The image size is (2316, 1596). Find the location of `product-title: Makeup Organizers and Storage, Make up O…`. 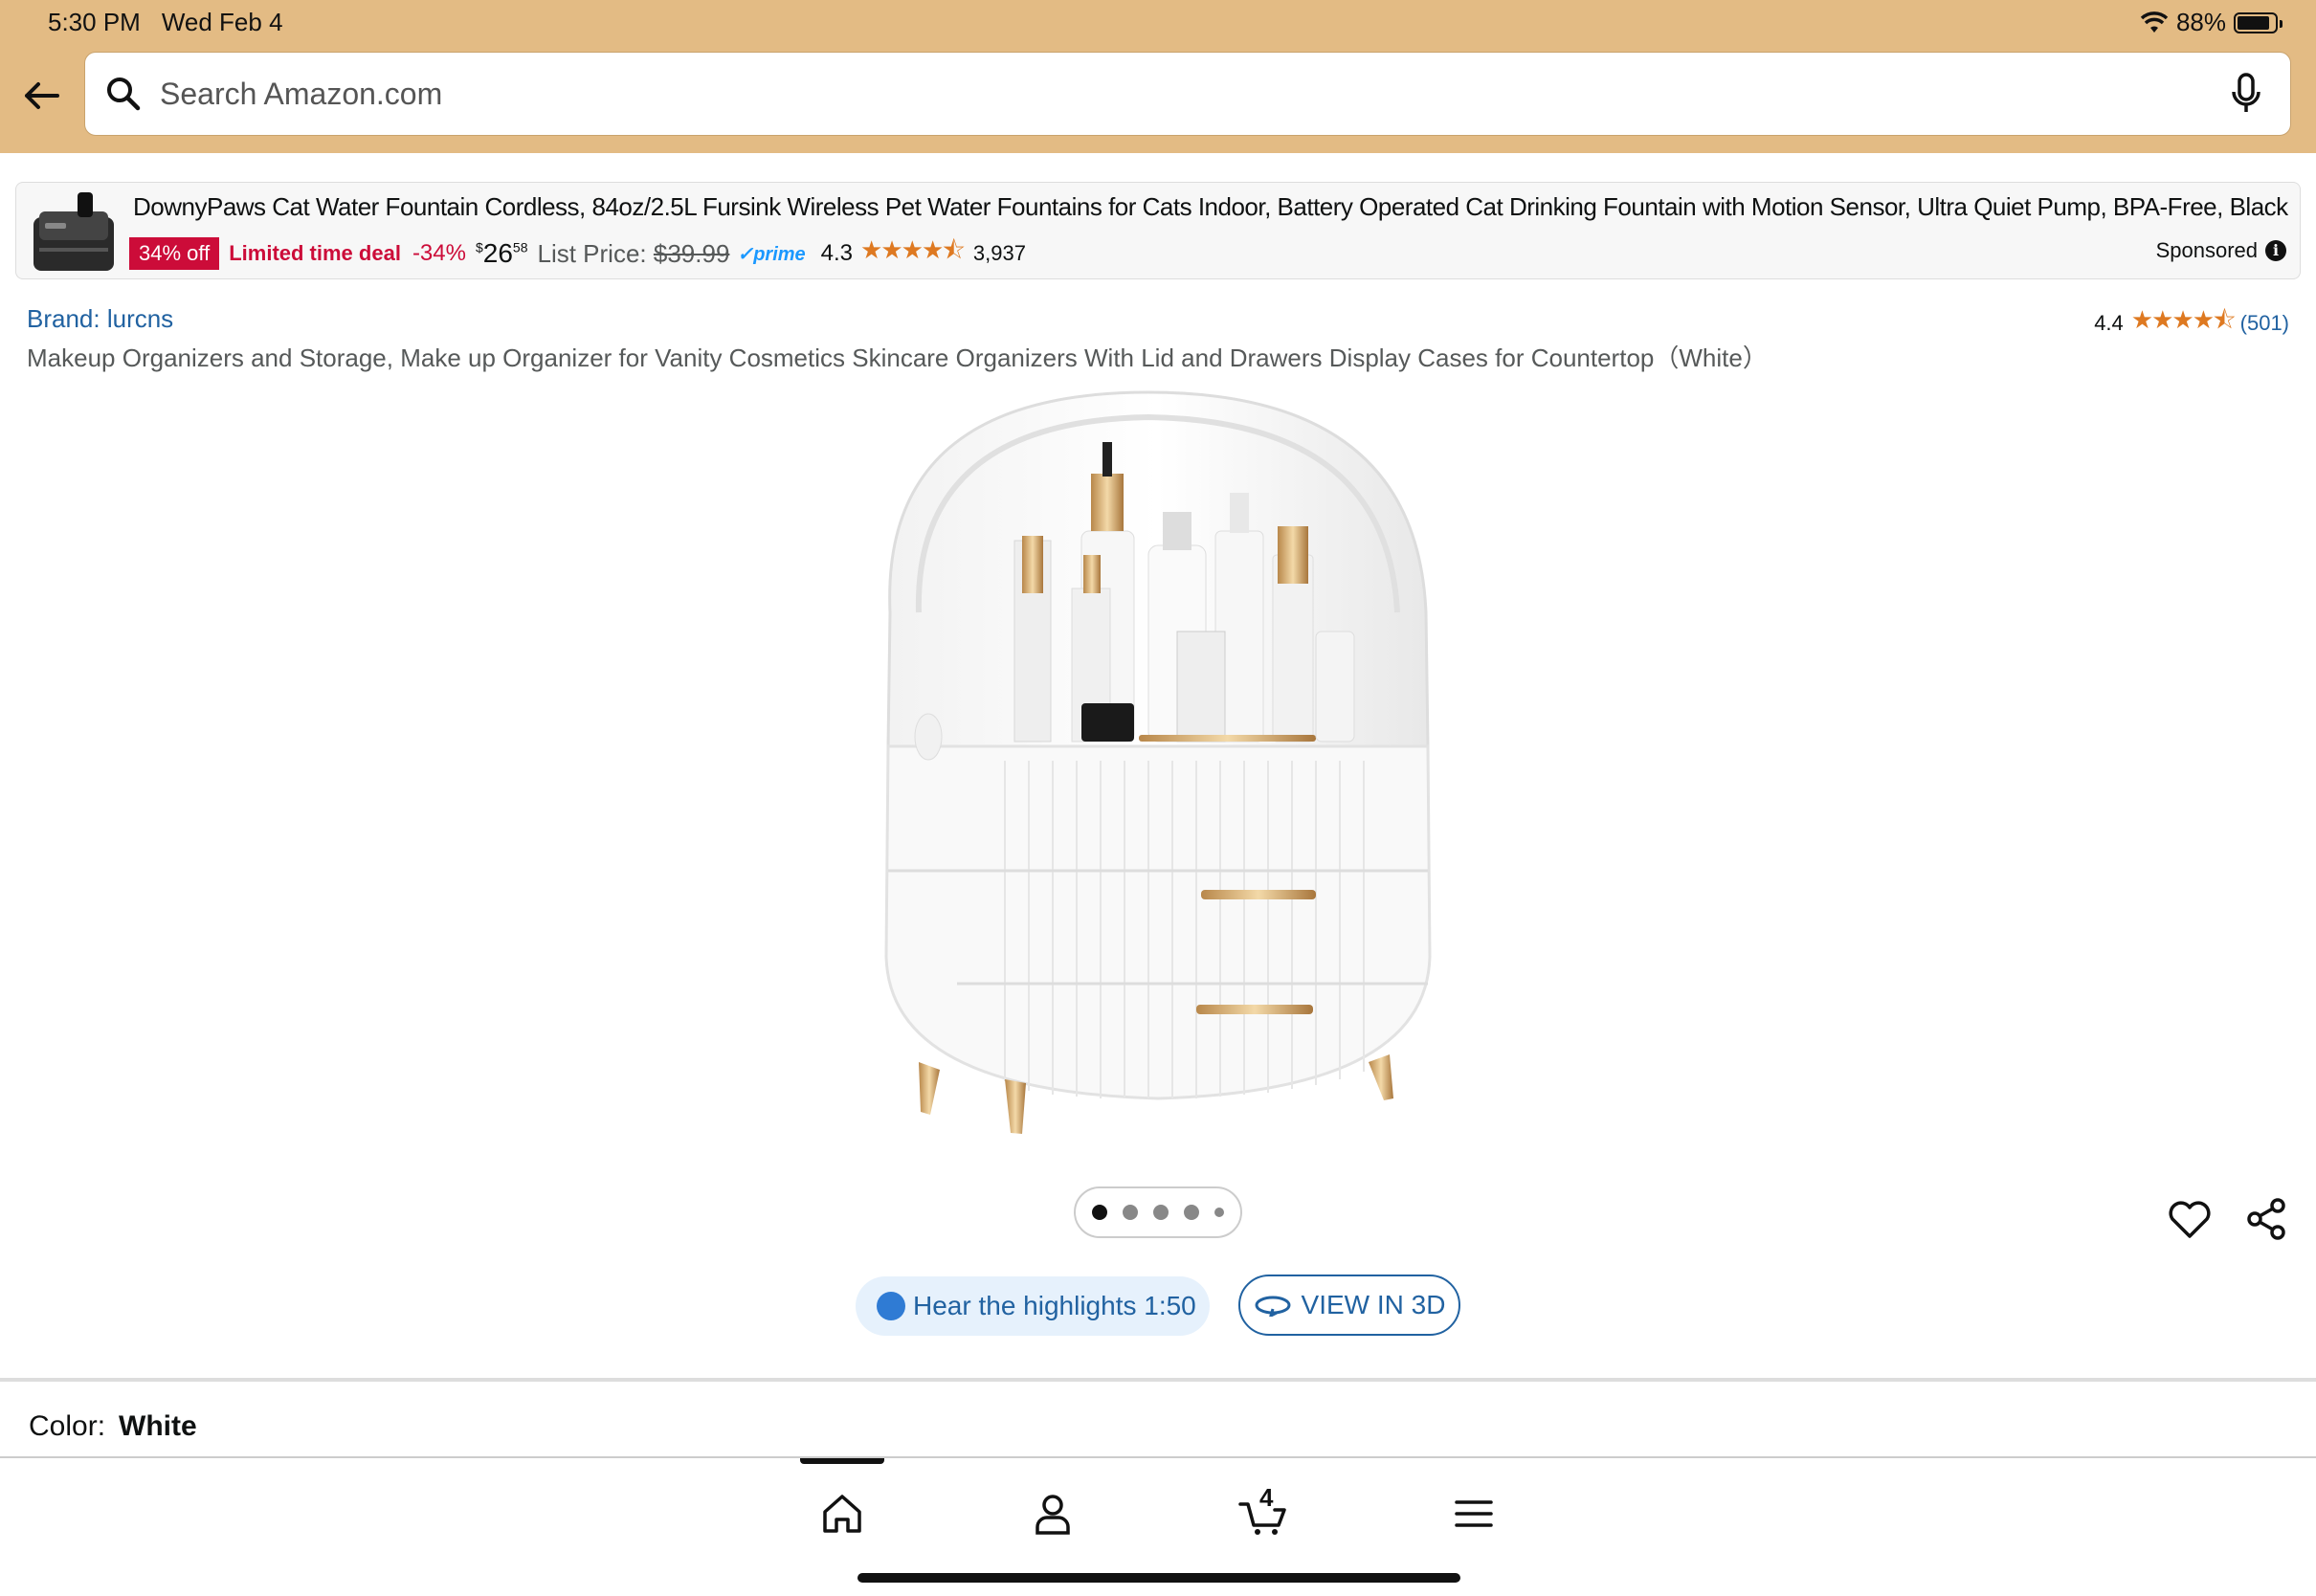

product-title: Makeup Organizers and Storage, Make up O… is located at coordinates (897, 358).